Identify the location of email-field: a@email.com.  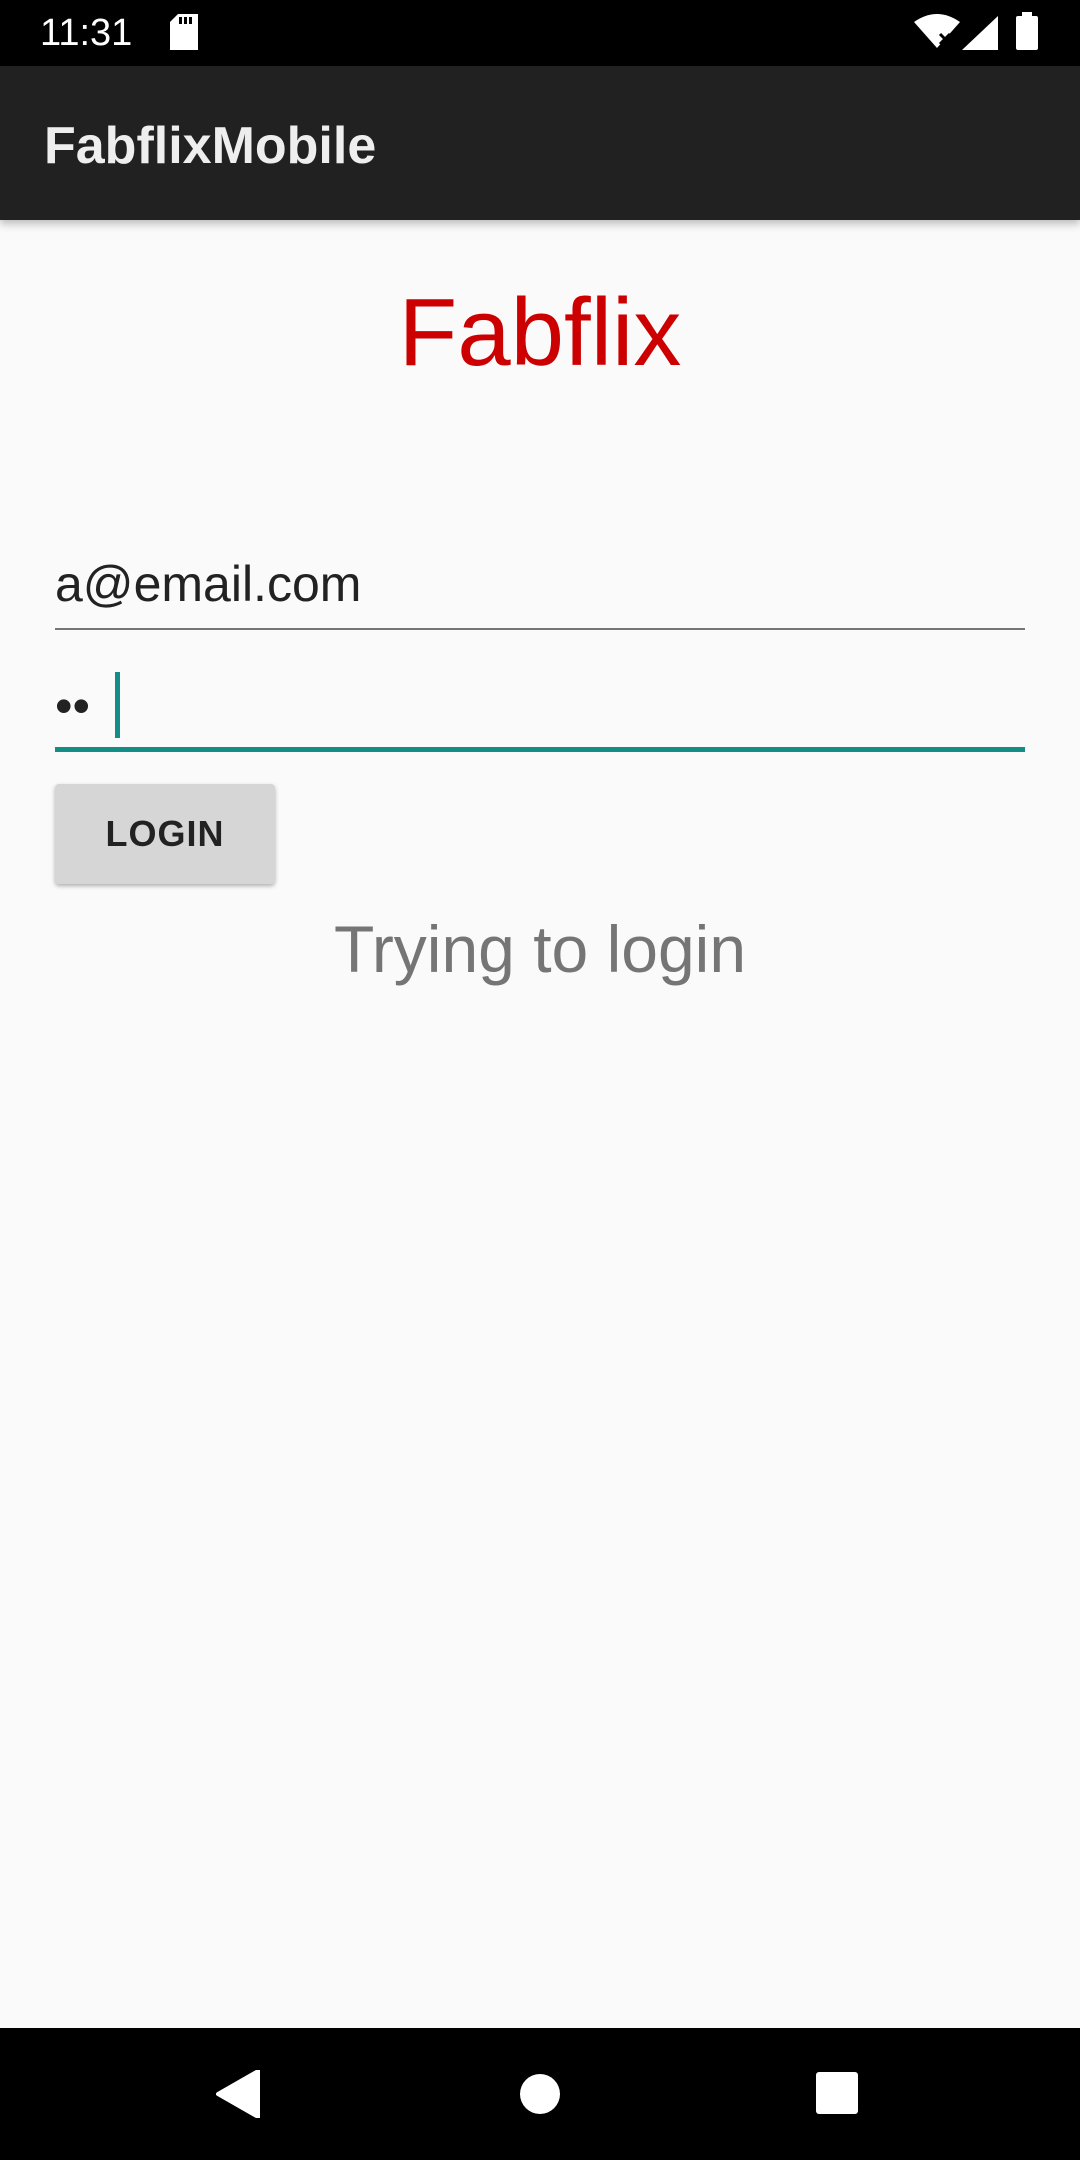
(540, 587).